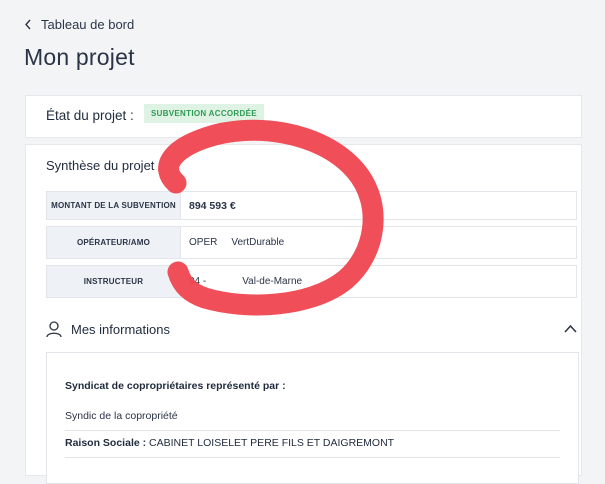 This screenshot has height=484, width=605. Describe the element at coordinates (311, 330) in the screenshot. I see `mes-informations-toggle: Mes informations` at that location.